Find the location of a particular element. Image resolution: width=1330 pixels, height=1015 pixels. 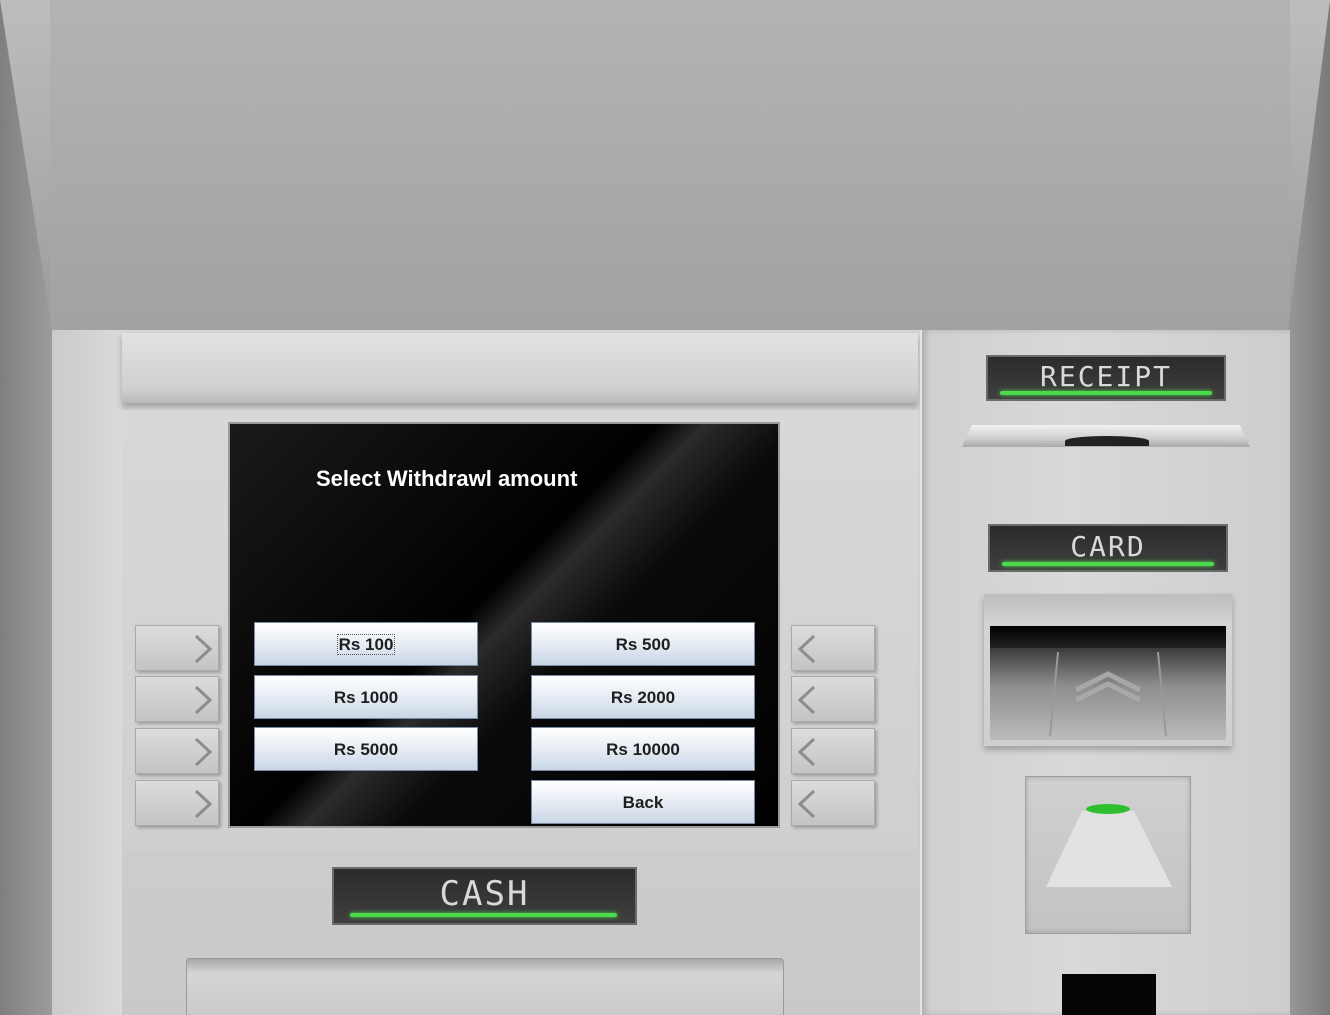

card-reader is located at coordinates (1108, 670).